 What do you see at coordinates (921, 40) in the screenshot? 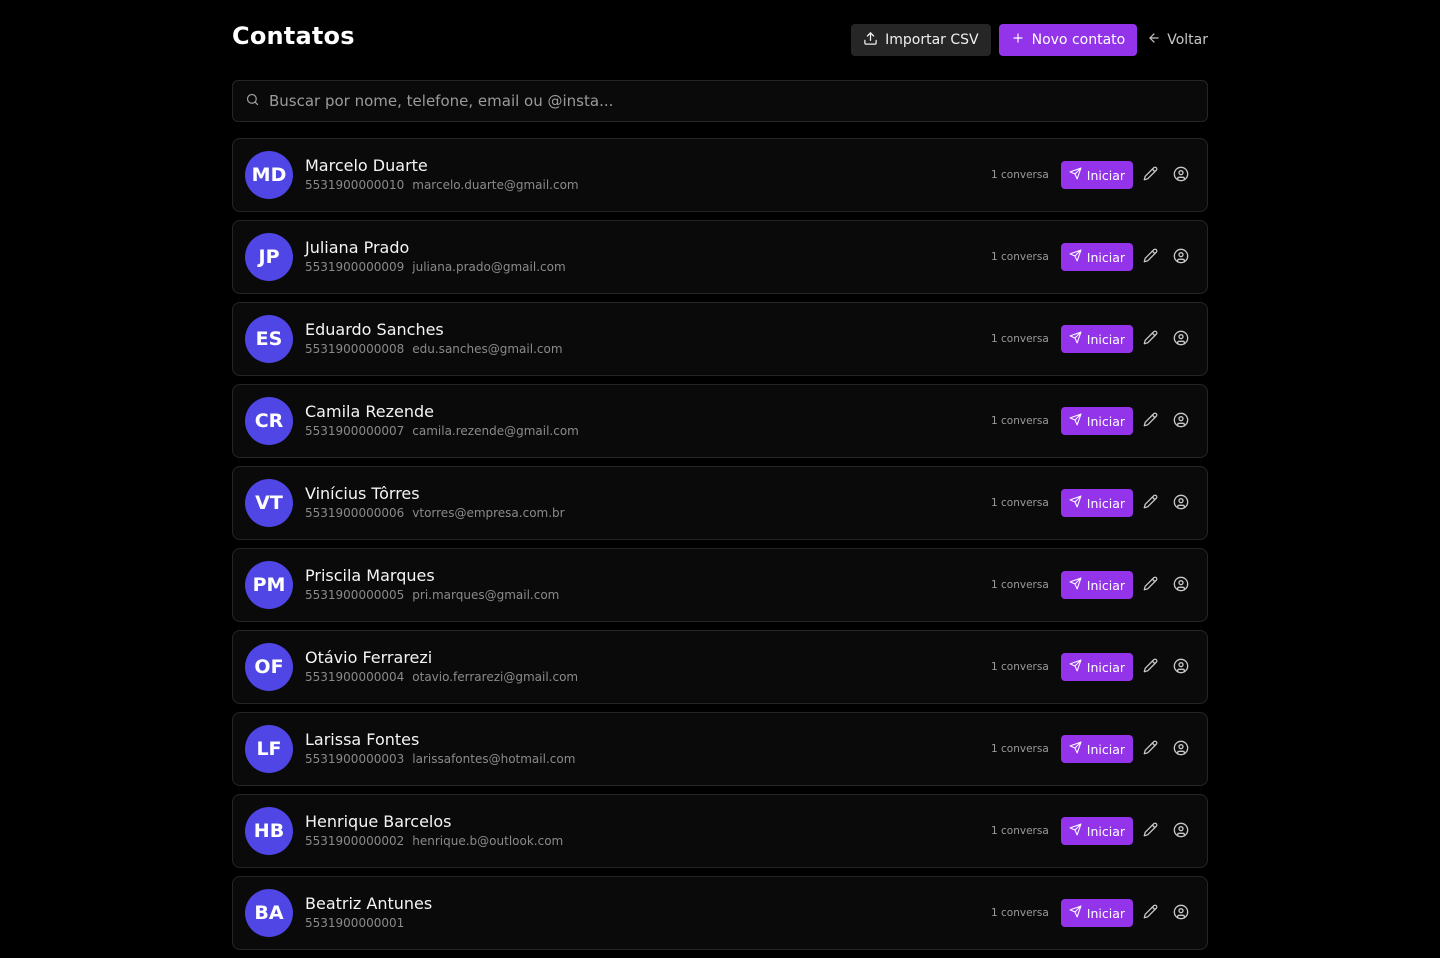
I see `import-csv-button: Importar CSV` at bounding box center [921, 40].